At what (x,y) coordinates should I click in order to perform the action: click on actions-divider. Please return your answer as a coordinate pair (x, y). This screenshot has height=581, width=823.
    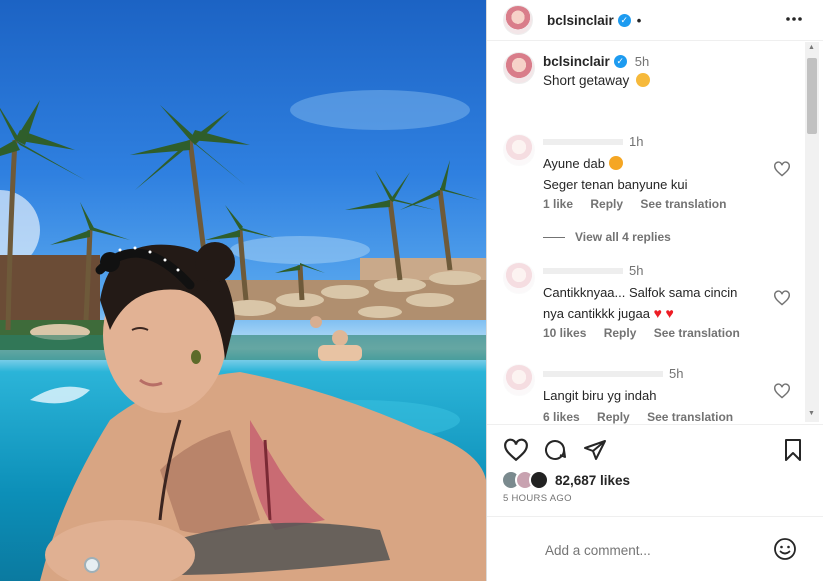
    Looking at the image, I should click on (655, 424).